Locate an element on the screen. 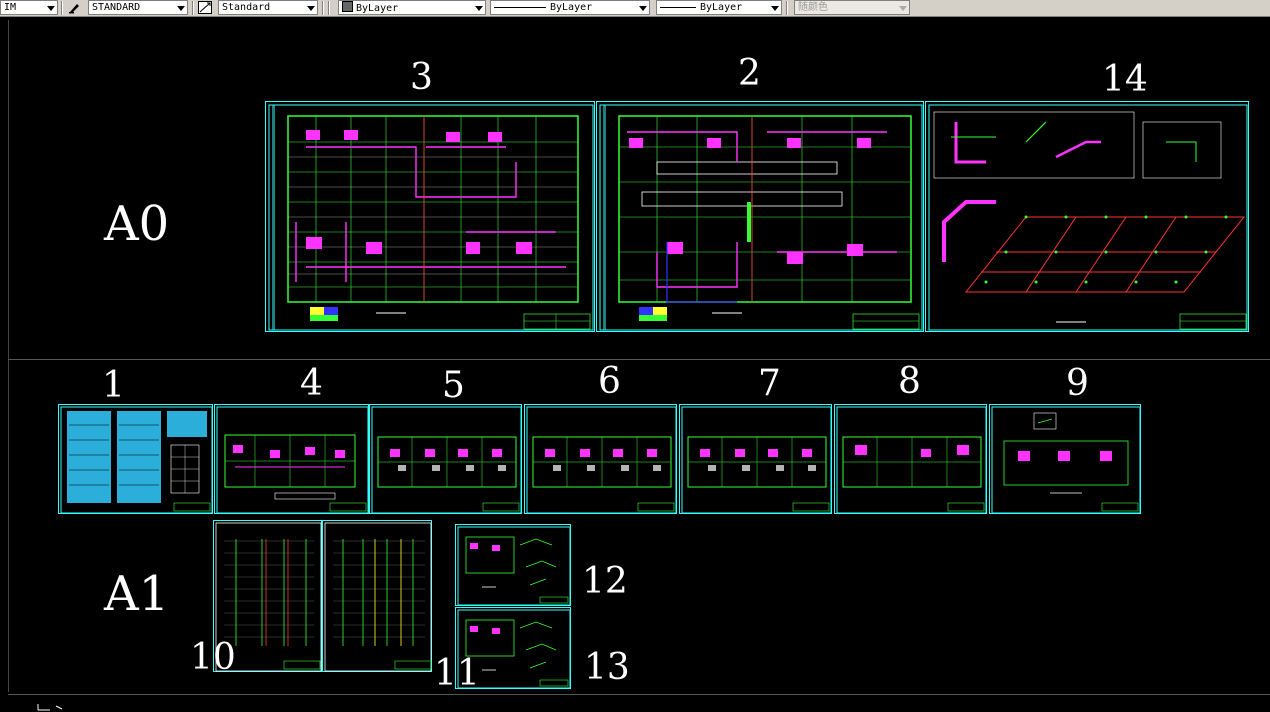  sheet-12-detail is located at coordinates (513, 565).